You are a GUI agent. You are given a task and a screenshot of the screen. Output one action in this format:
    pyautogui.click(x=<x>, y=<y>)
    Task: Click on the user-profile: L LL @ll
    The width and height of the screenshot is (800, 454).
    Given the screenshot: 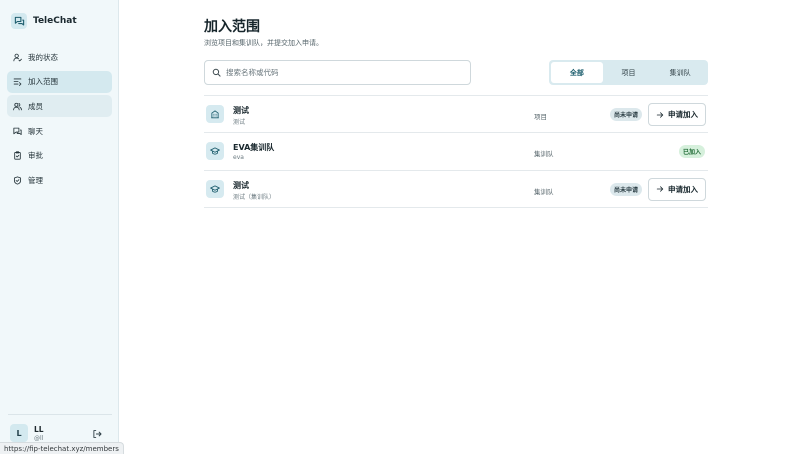 What is the action you would take?
    pyautogui.click(x=27, y=433)
    